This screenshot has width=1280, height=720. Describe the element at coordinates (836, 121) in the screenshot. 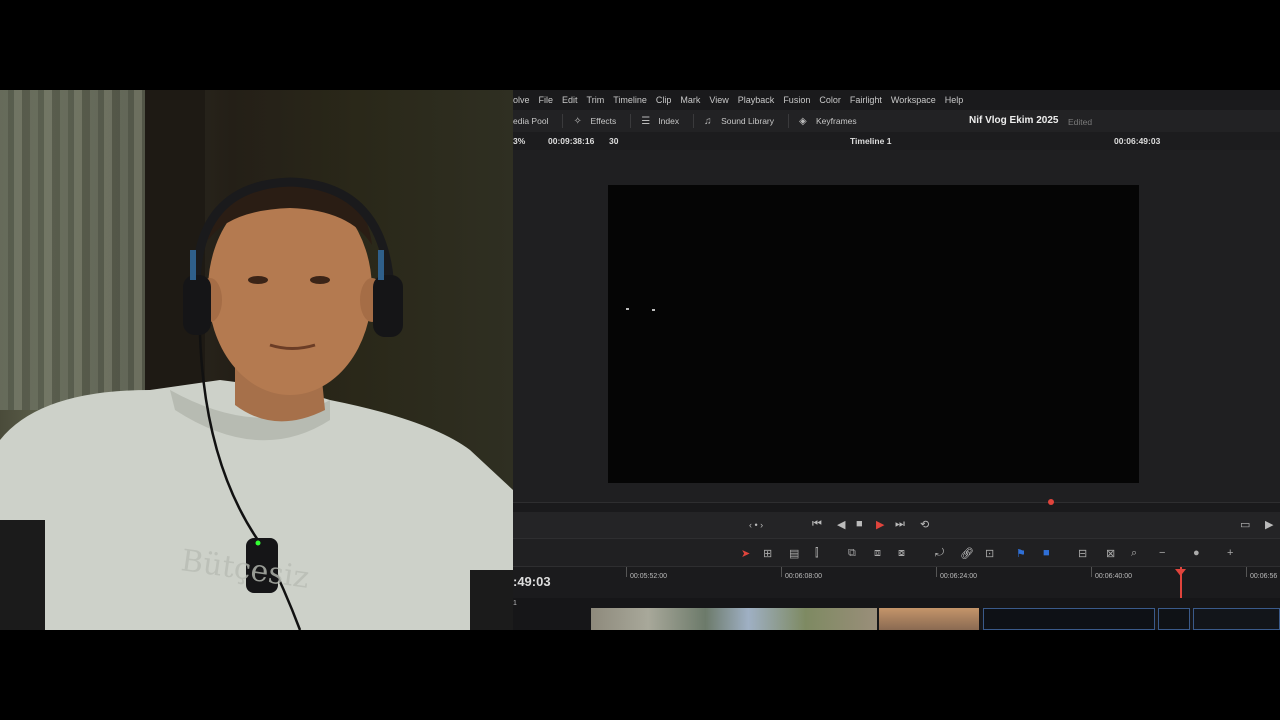

I see `keyframes-label: Keyframes` at that location.